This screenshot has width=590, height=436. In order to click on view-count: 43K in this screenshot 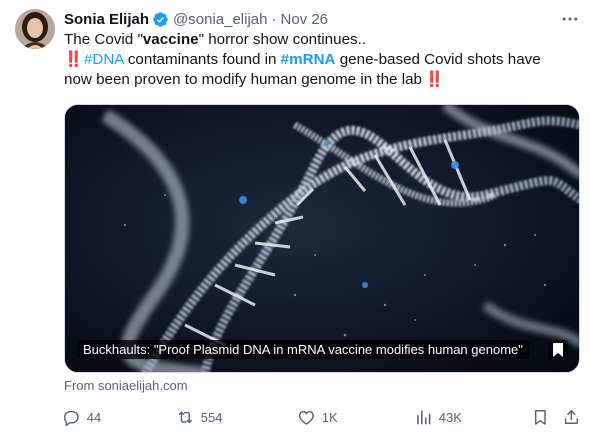, I will do `click(450, 417)`.